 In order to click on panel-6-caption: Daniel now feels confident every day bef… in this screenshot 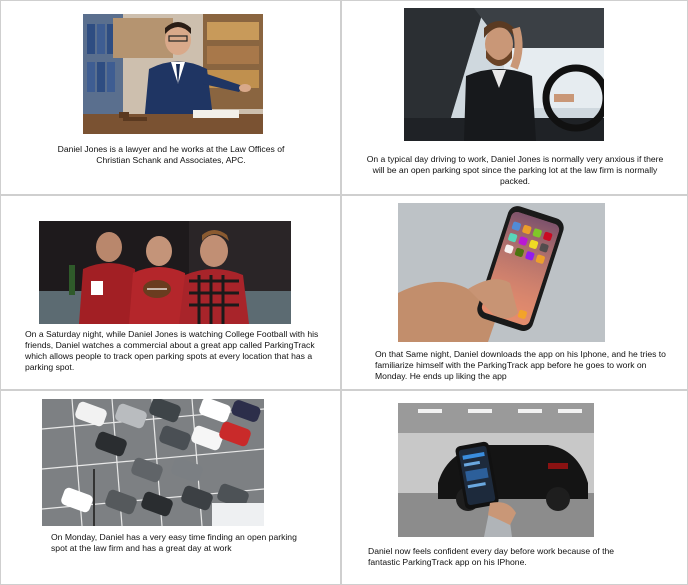, I will do `click(491, 556)`.